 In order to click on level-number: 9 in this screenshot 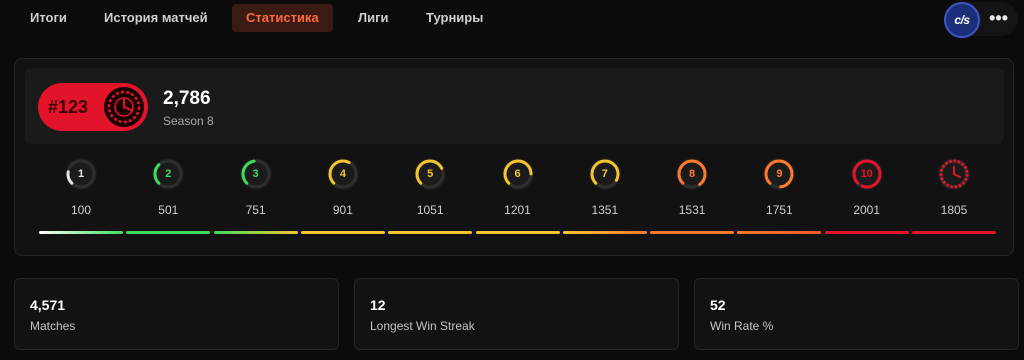, I will do `click(779, 174)`.